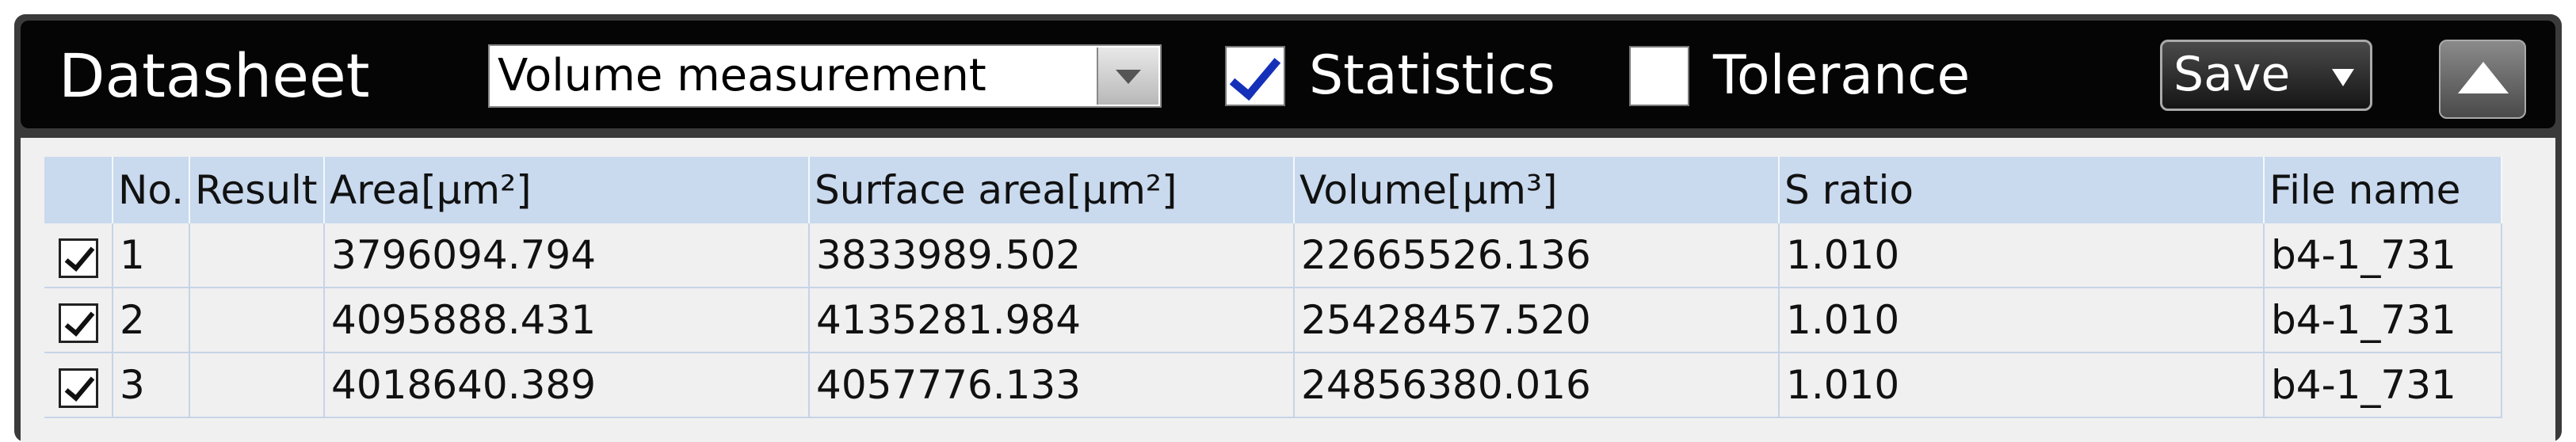 This screenshot has height=442, width=2576. Describe the element at coordinates (1052, 385) in the screenshot. I see `cell-surface-area: 4057776.133` at that location.